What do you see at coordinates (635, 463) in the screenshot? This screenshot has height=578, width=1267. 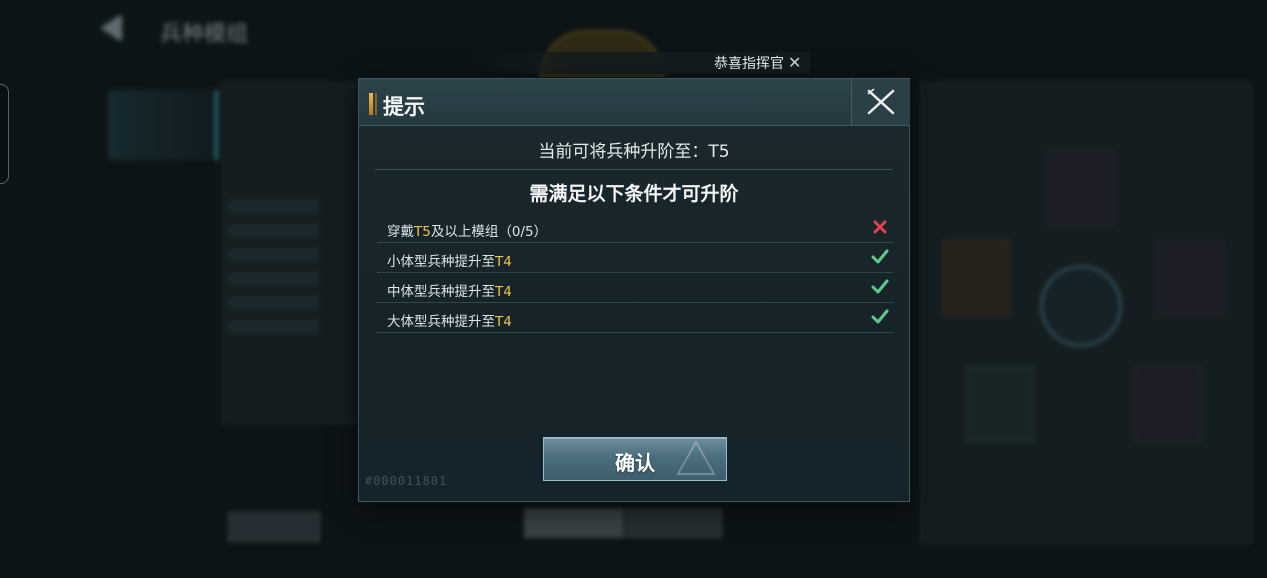 I see `confirm-button-label: 确认` at bounding box center [635, 463].